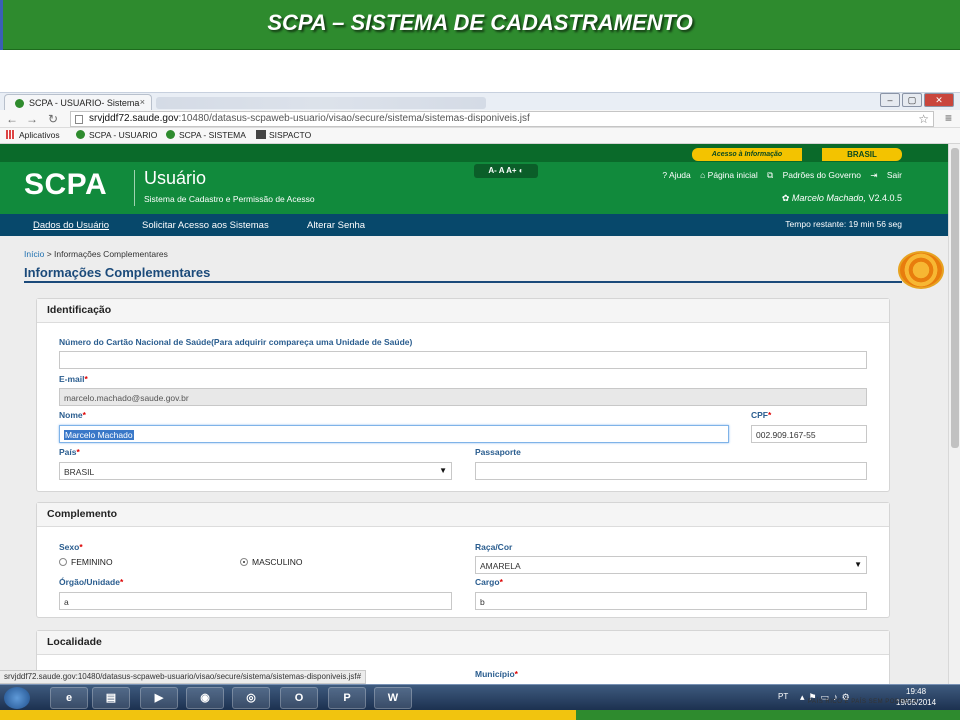 Image resolution: width=960 pixels, height=720 pixels. What do you see at coordinates (205, 698) in the screenshot?
I see `firefox-icon: ◉` at bounding box center [205, 698].